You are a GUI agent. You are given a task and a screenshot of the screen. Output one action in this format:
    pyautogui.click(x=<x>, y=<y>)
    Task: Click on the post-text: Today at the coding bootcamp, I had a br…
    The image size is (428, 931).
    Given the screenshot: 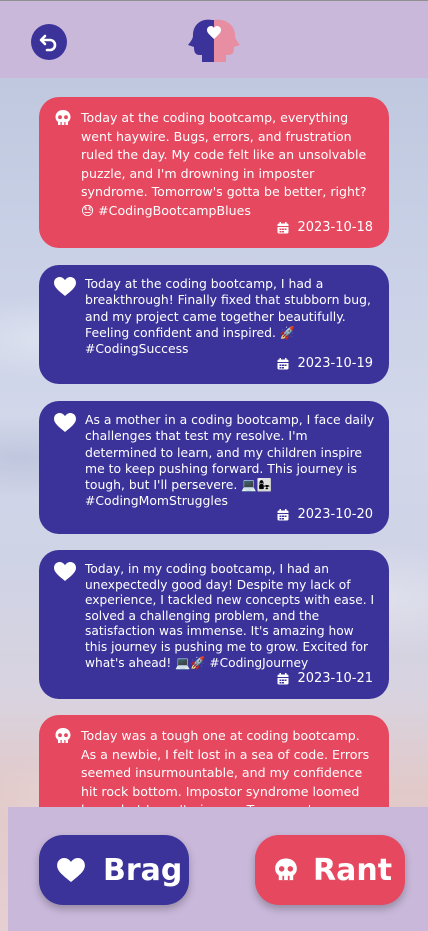 What is the action you would take?
    pyautogui.click(x=230, y=316)
    